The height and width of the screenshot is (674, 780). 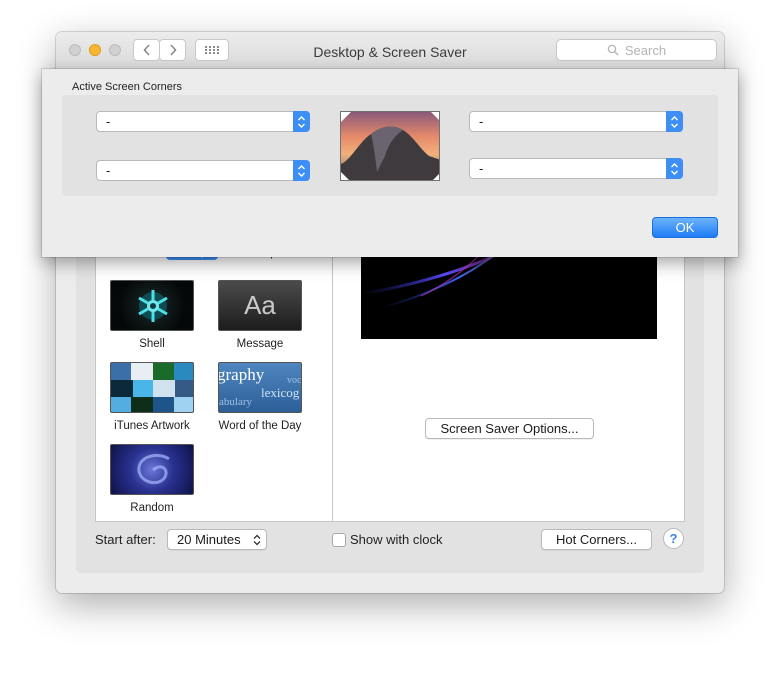 I want to click on top-left-corner-select: -, so click(x=203, y=121).